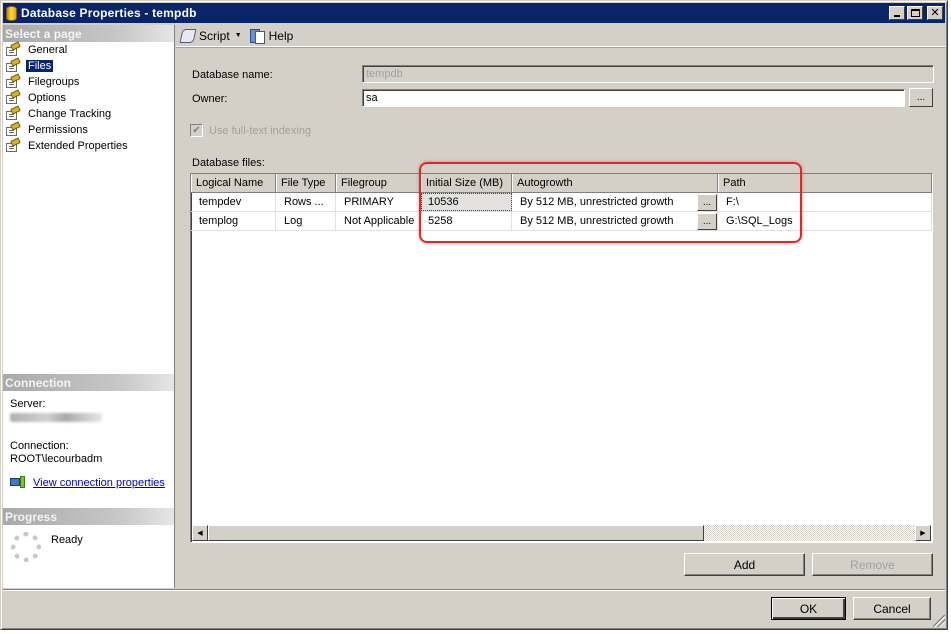 This screenshot has height=634, width=951. What do you see at coordinates (923, 533) in the screenshot?
I see `scroll-right-arrow-icon: ▶` at bounding box center [923, 533].